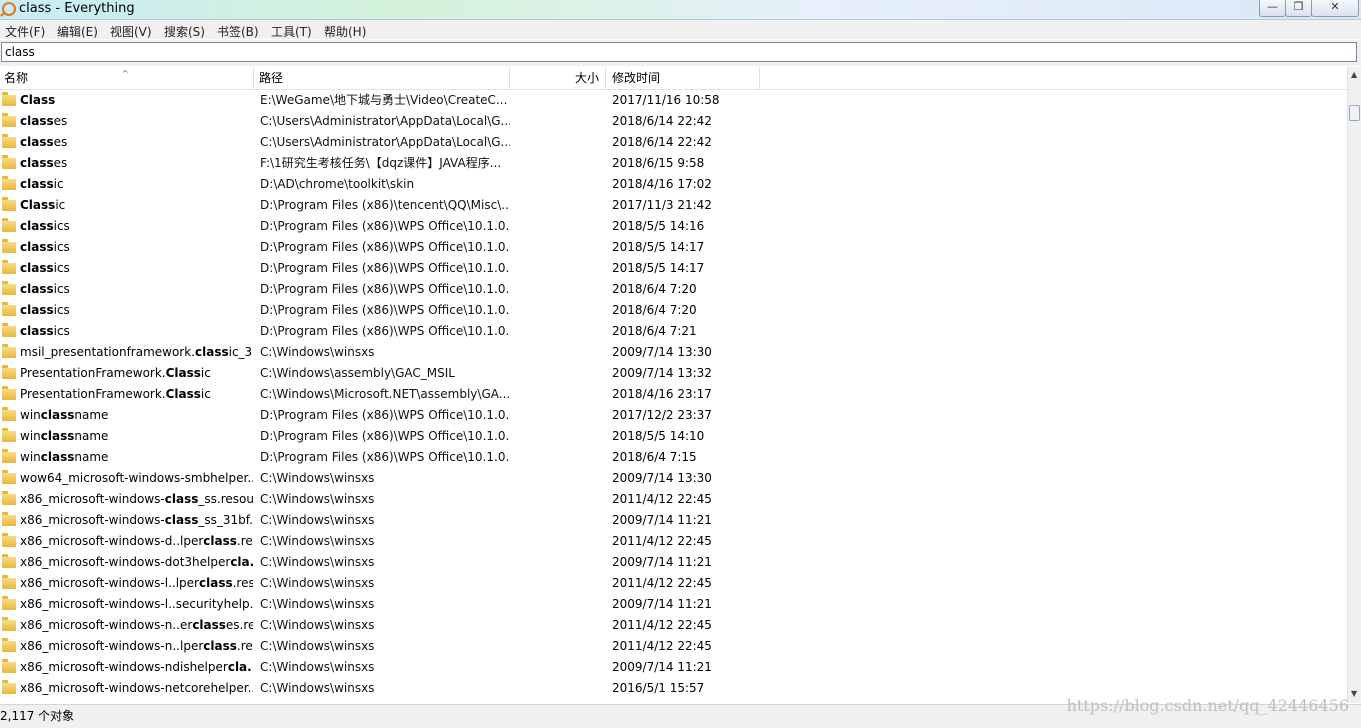 Image resolution: width=1361 pixels, height=728 pixels. I want to click on row-name-post: name, so click(91, 415).